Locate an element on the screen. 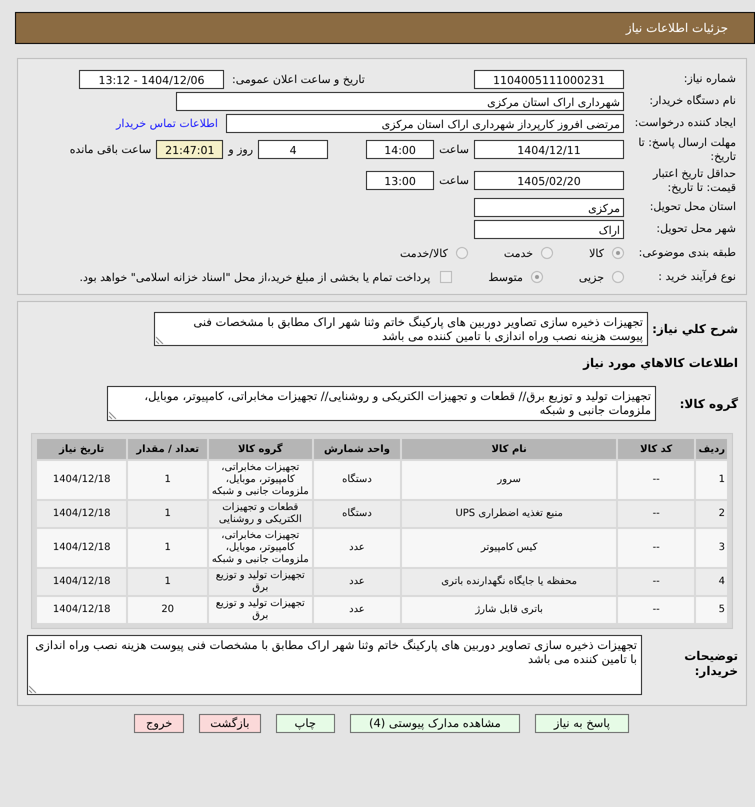 The height and width of the screenshot is (807, 755). radio-label: متوسط is located at coordinates (505, 277).